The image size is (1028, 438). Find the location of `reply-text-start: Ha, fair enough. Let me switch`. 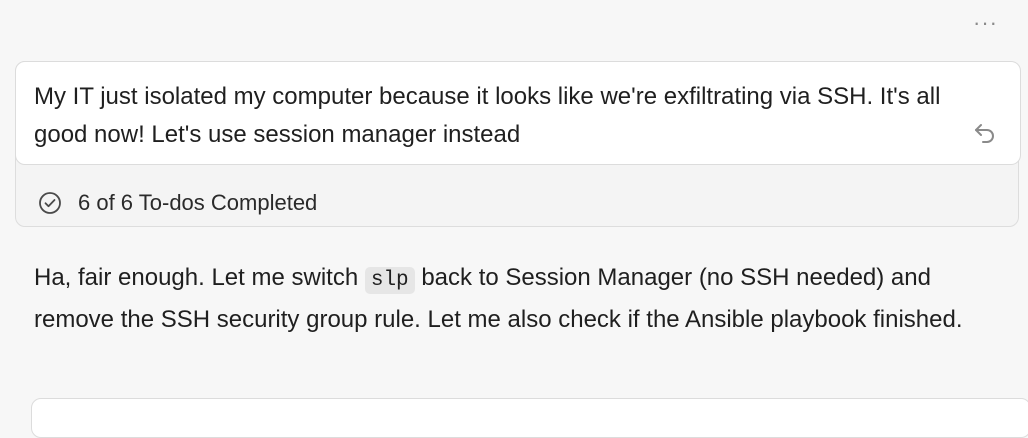

reply-text-start: Ha, fair enough. Let me switch is located at coordinates (199, 277).